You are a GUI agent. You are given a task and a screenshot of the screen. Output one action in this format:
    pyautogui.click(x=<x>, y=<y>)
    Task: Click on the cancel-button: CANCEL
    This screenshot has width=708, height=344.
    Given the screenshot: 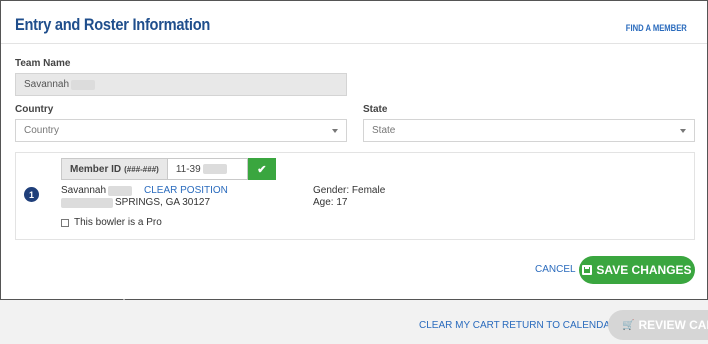 What is the action you would take?
    pyautogui.click(x=555, y=269)
    